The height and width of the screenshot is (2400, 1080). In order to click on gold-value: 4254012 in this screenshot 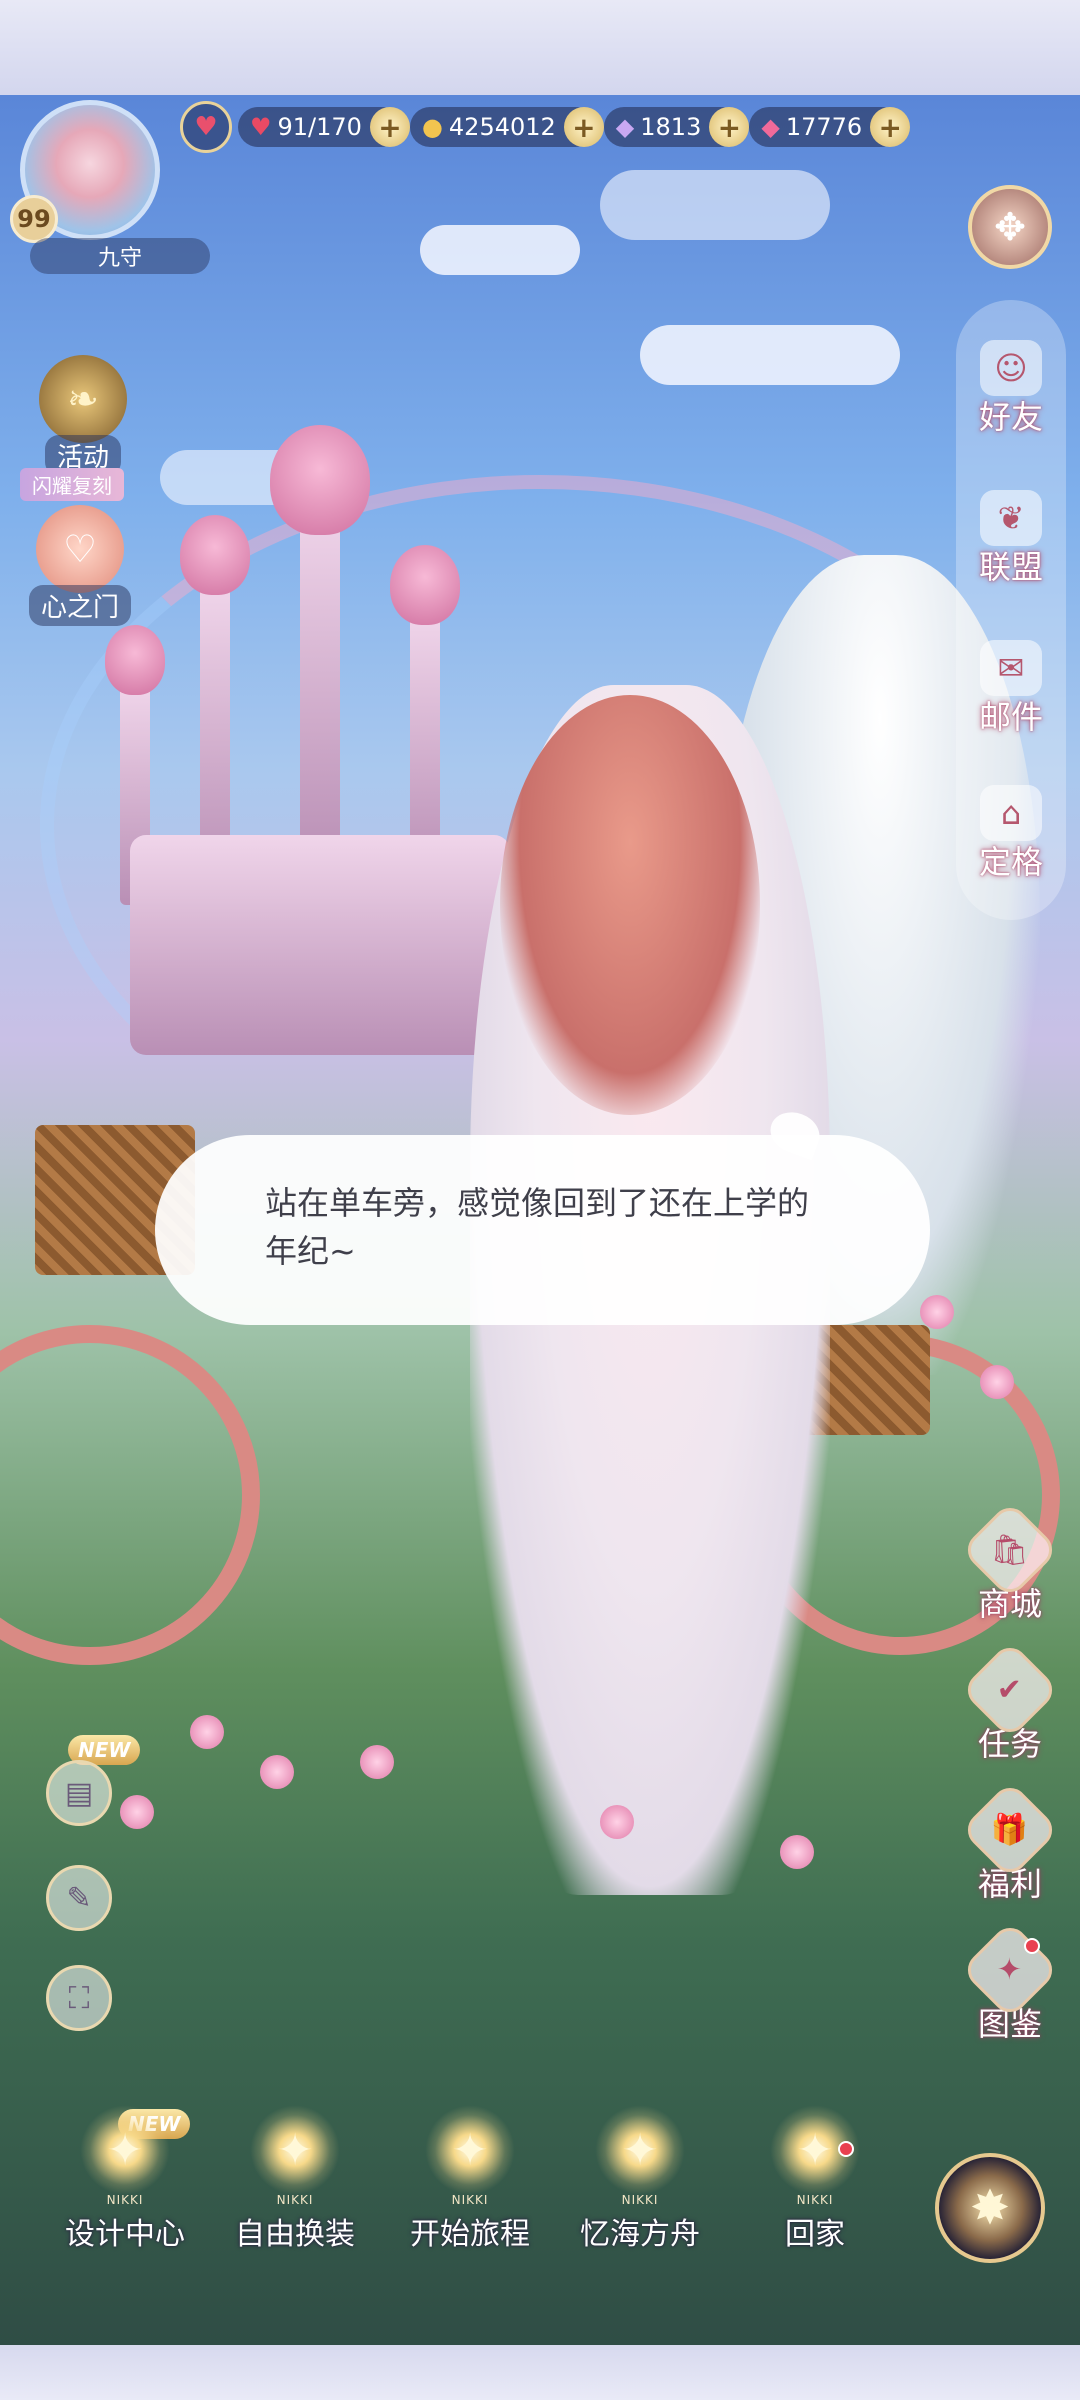, I will do `click(502, 127)`.